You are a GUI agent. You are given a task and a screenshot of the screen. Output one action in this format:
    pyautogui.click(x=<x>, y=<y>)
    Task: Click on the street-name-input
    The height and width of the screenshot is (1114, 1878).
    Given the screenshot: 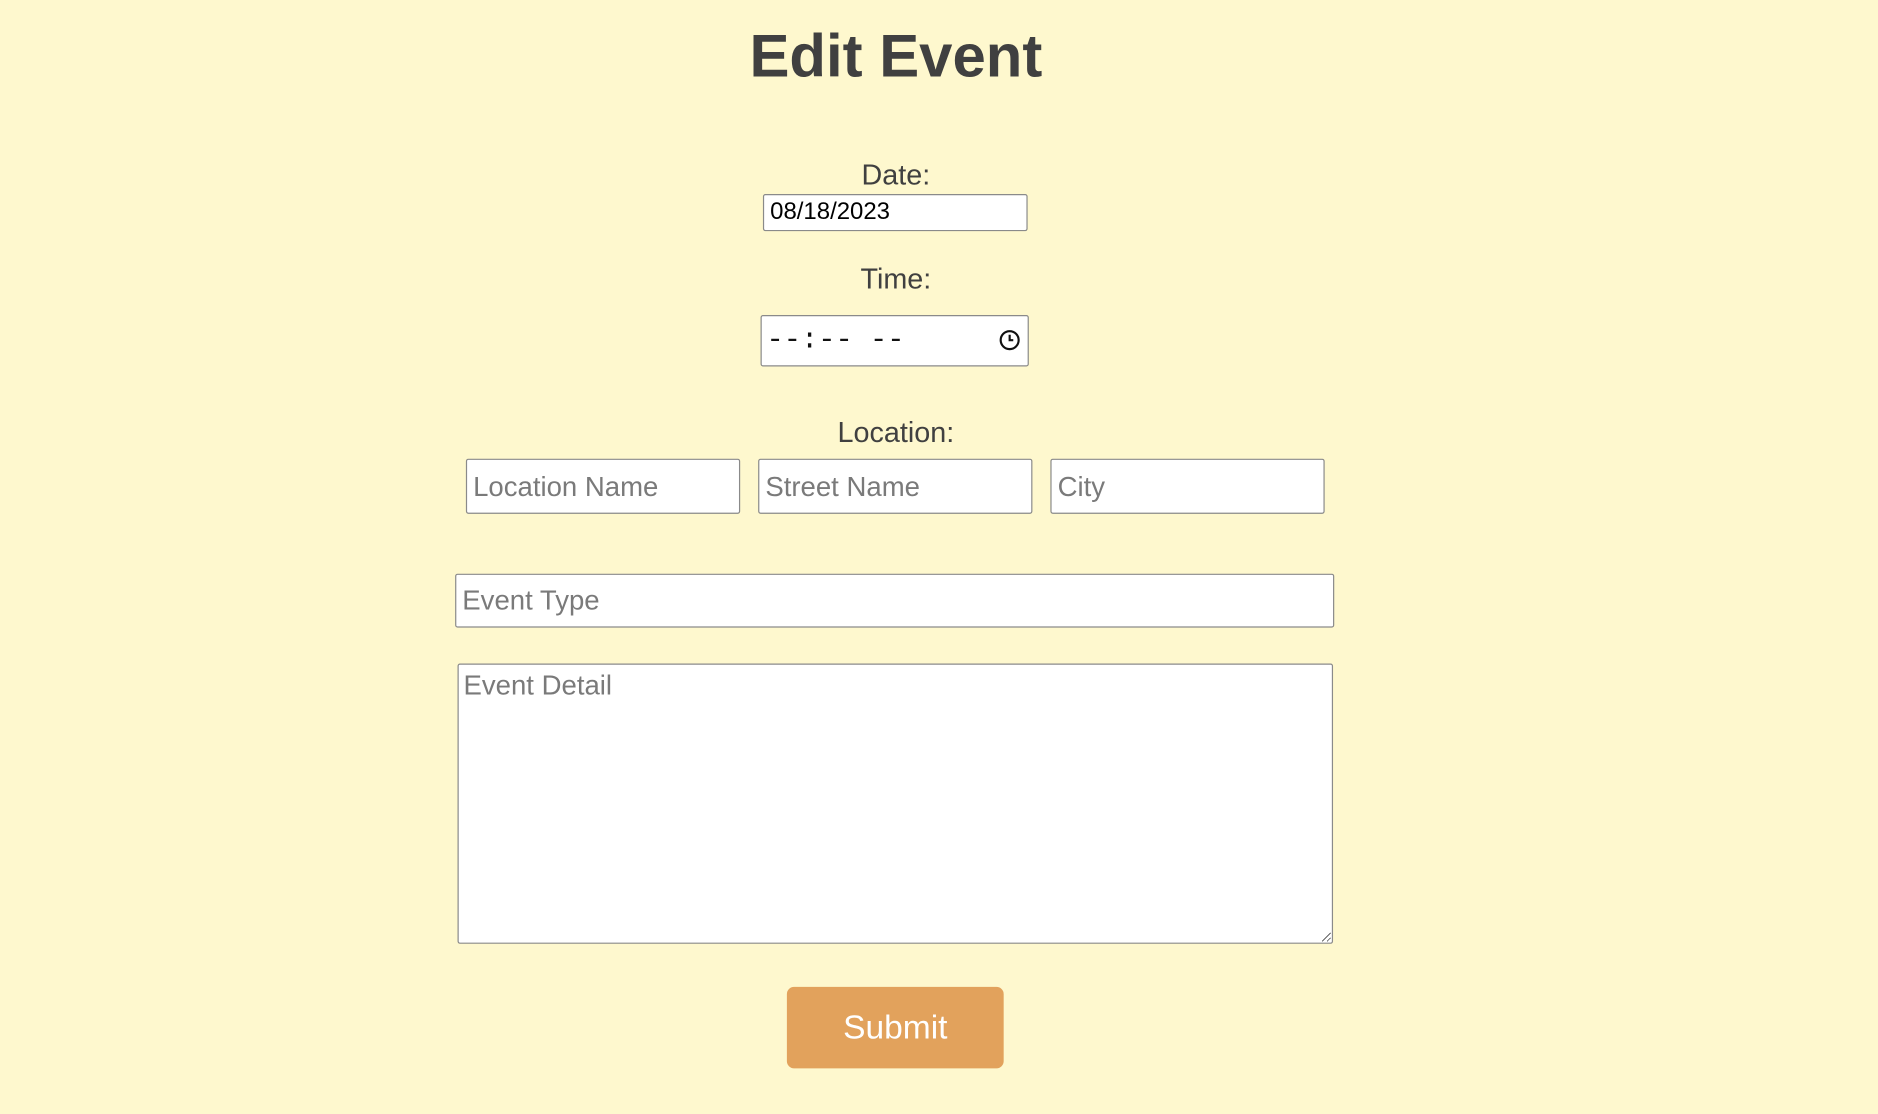 What is the action you would take?
    pyautogui.click(x=895, y=486)
    